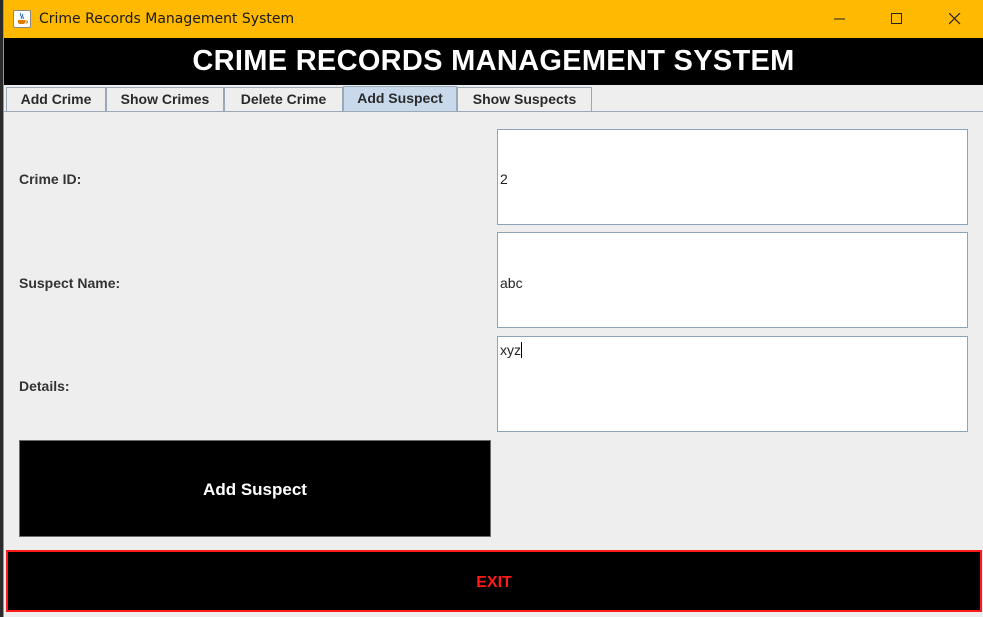 The image size is (983, 617). Describe the element at coordinates (504, 179) in the screenshot. I see `crime-id-value: 2` at that location.